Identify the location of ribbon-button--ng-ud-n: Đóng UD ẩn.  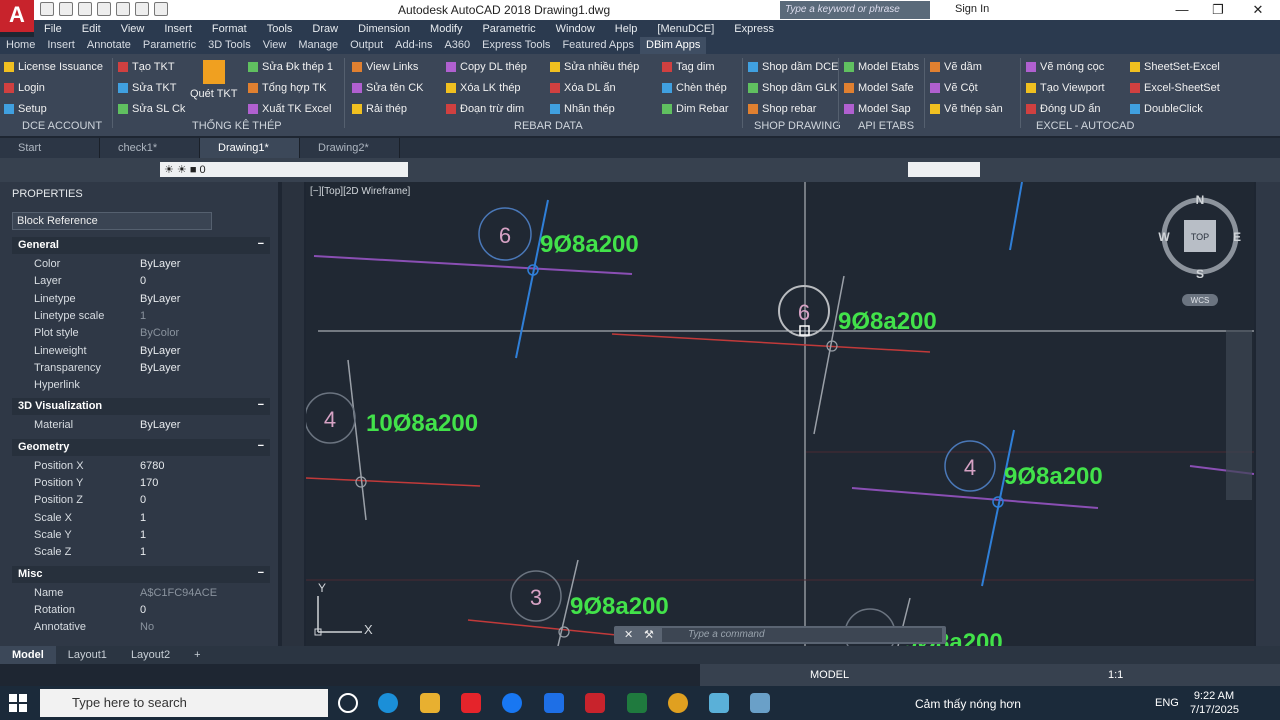
(1065, 108).